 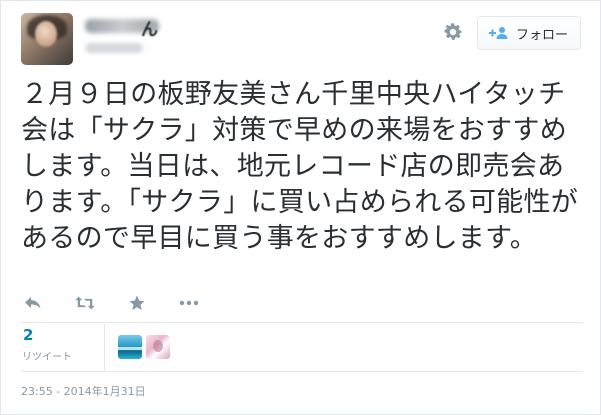 I want to click on follow-button: フォロー, so click(x=529, y=33).